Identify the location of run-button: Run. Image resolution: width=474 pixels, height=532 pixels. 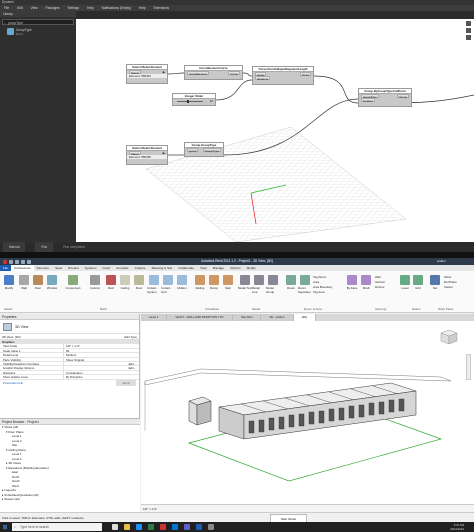
(44, 247).